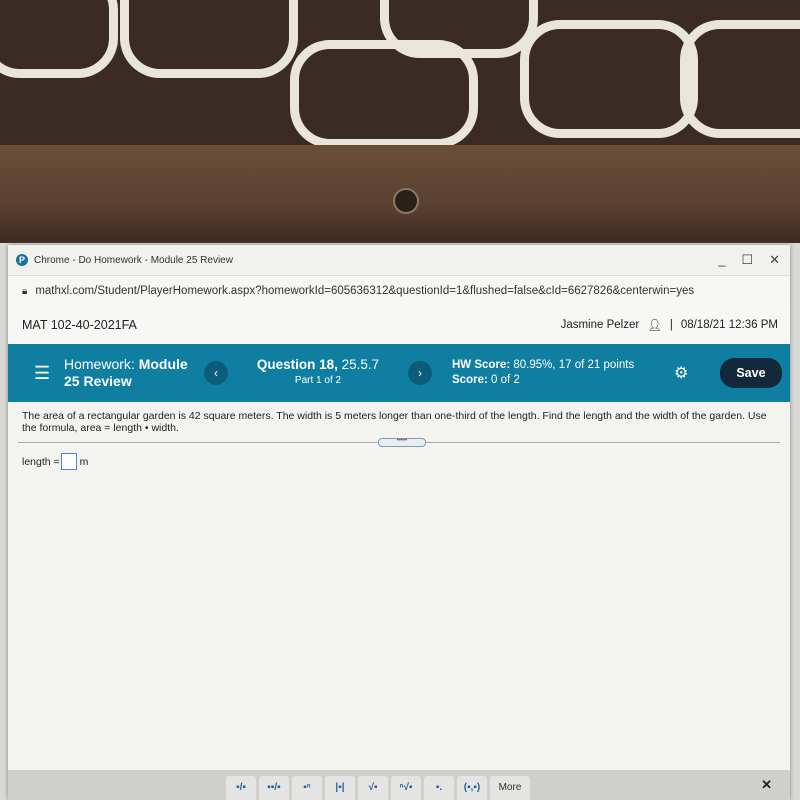 This screenshot has height=800, width=800. What do you see at coordinates (307, 788) in the screenshot?
I see `exponent-button: ▪ⁿ` at bounding box center [307, 788].